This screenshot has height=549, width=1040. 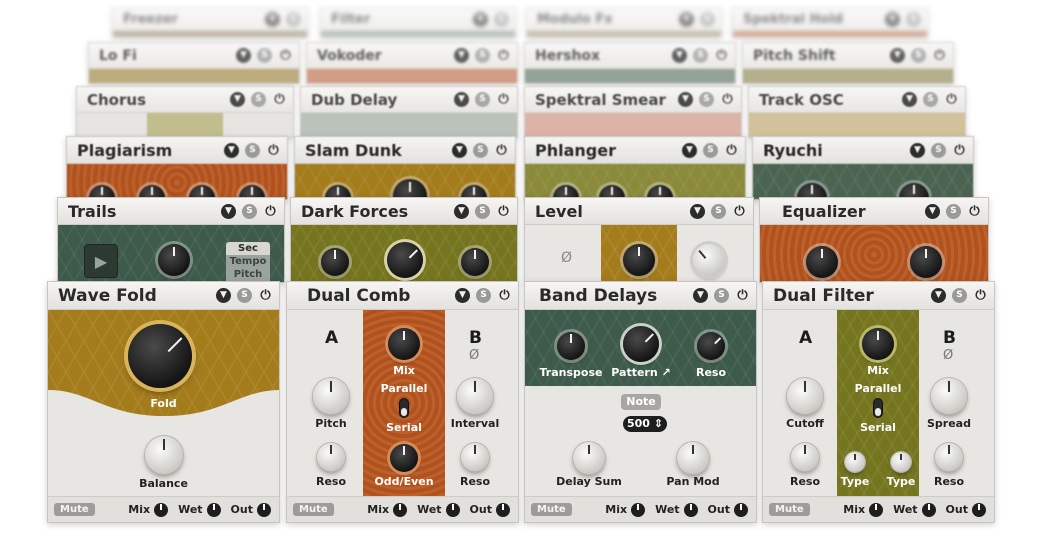 I want to click on reso-a-knob, so click(x=805, y=457).